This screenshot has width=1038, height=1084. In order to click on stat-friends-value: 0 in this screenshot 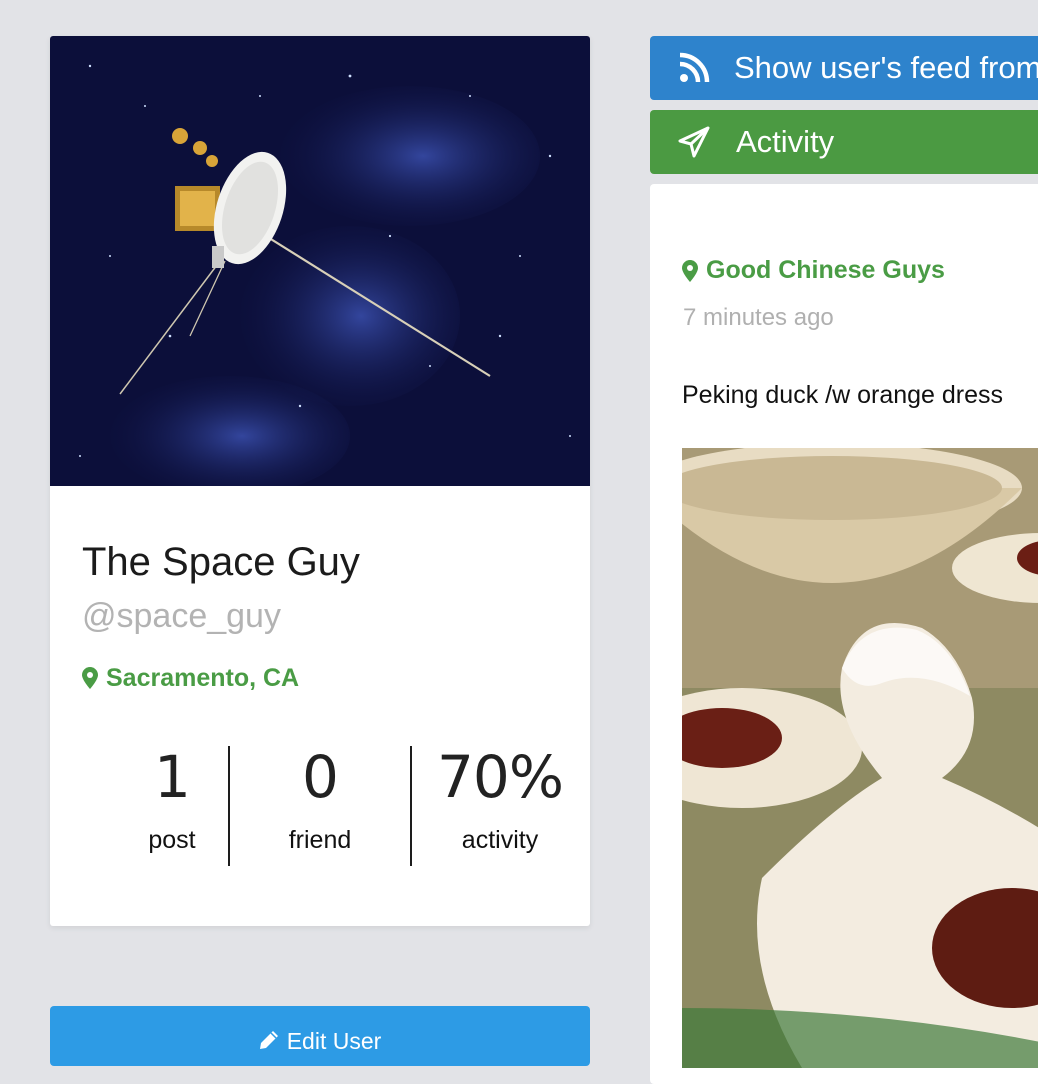, I will do `click(320, 777)`.